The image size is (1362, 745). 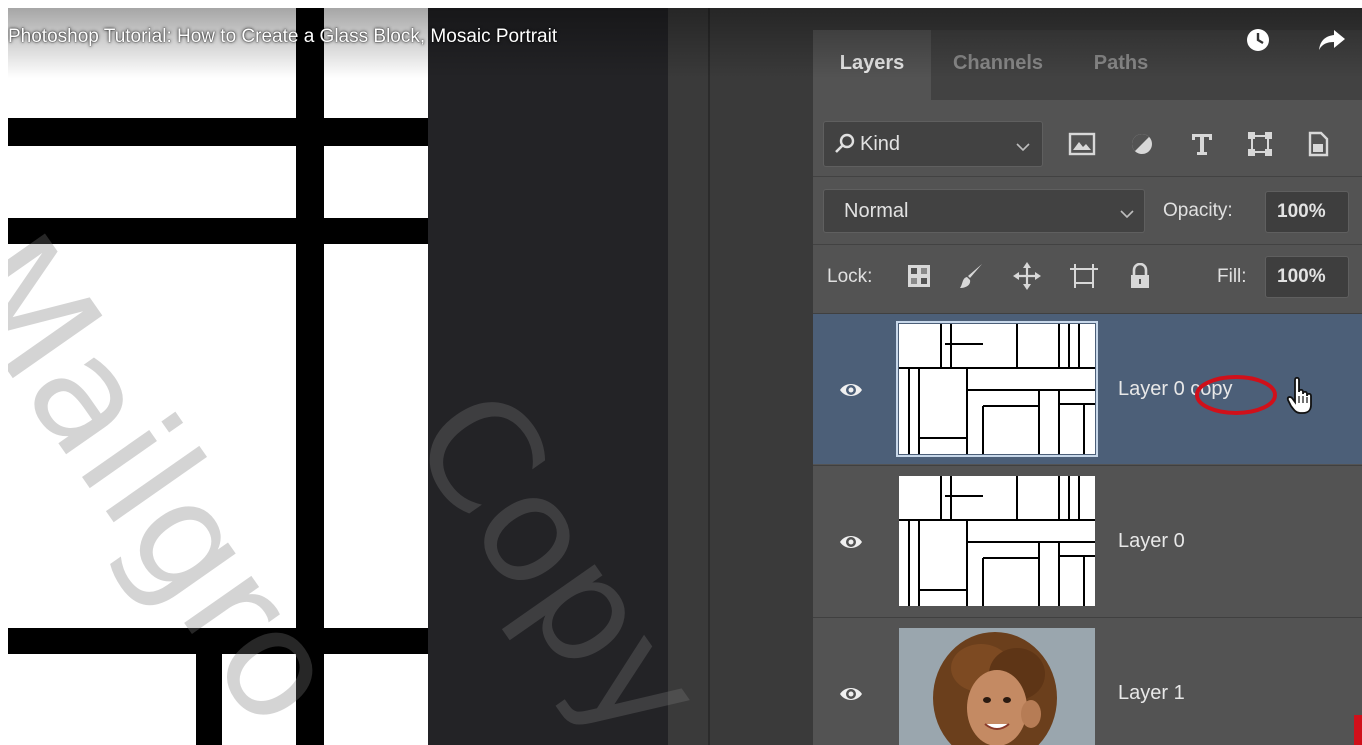 I want to click on red-marker, so click(x=1358, y=730).